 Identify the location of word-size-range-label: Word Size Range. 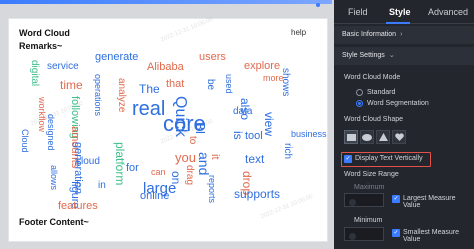
(371, 174).